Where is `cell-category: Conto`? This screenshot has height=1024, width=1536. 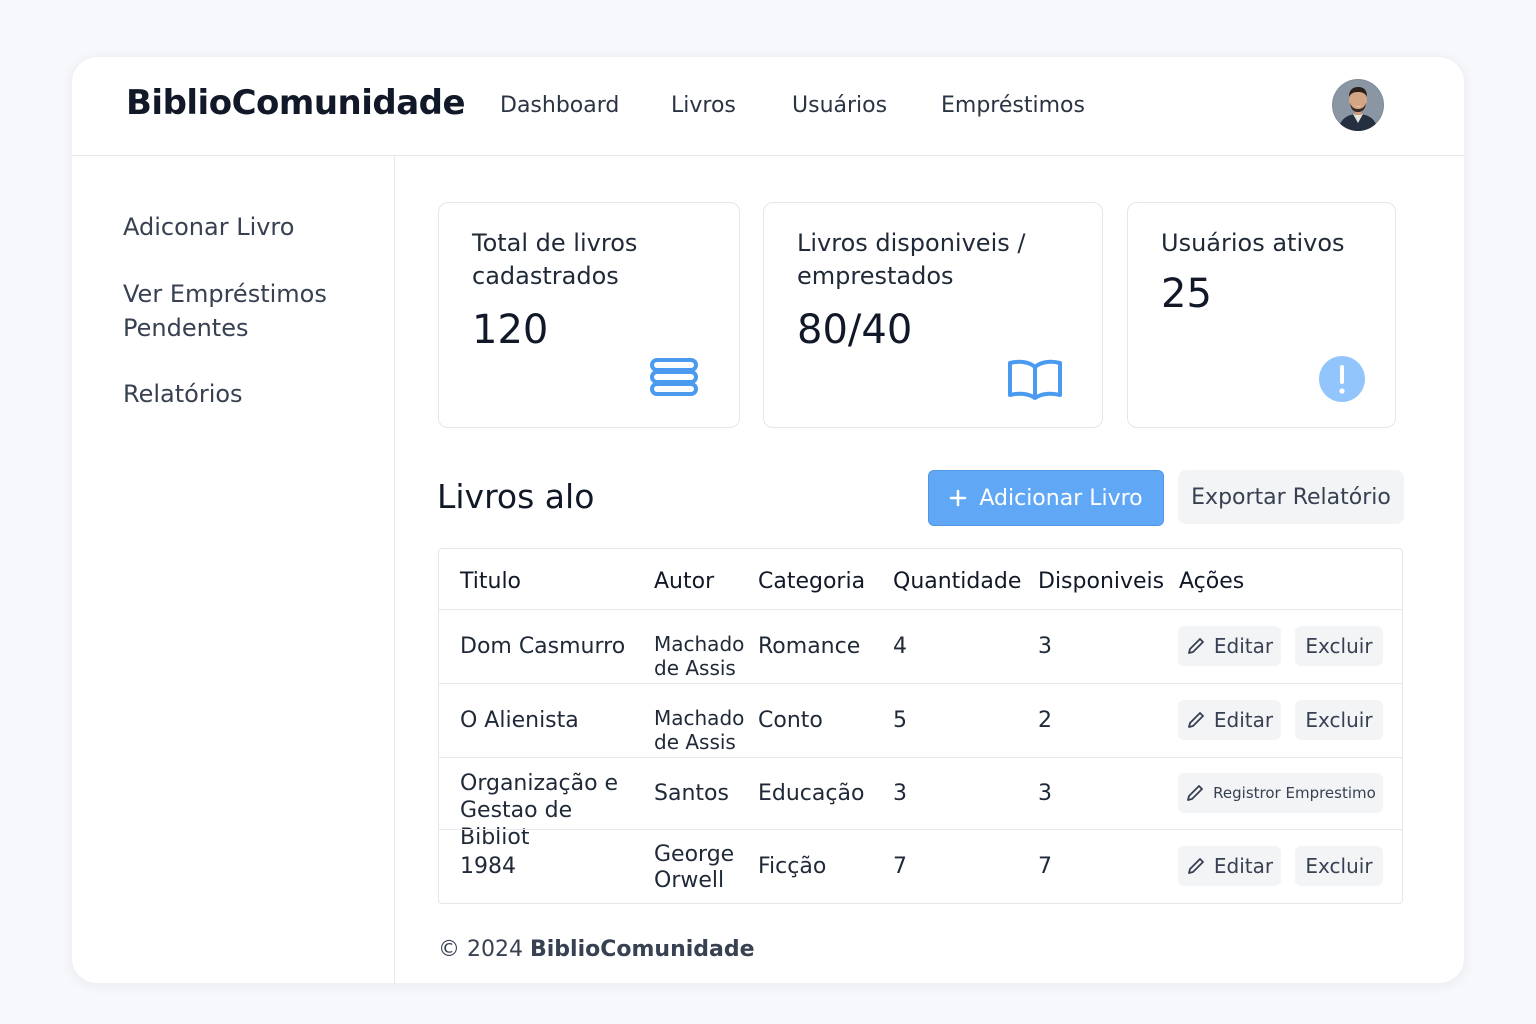
cell-category: Conto is located at coordinates (790, 720).